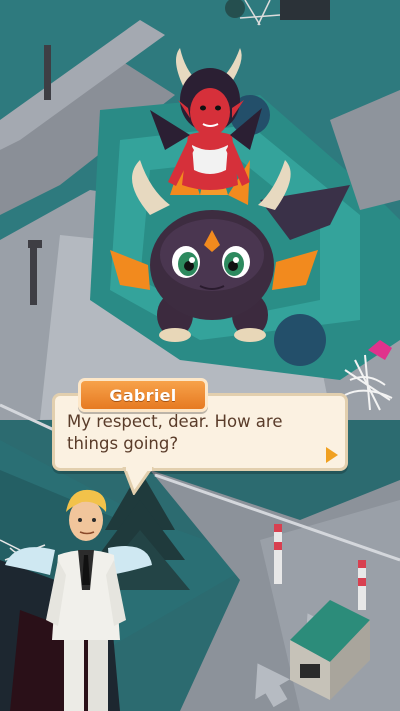 This screenshot has width=400, height=711. What do you see at coordinates (300, 340) in the screenshot?
I see `shrub` at bounding box center [300, 340].